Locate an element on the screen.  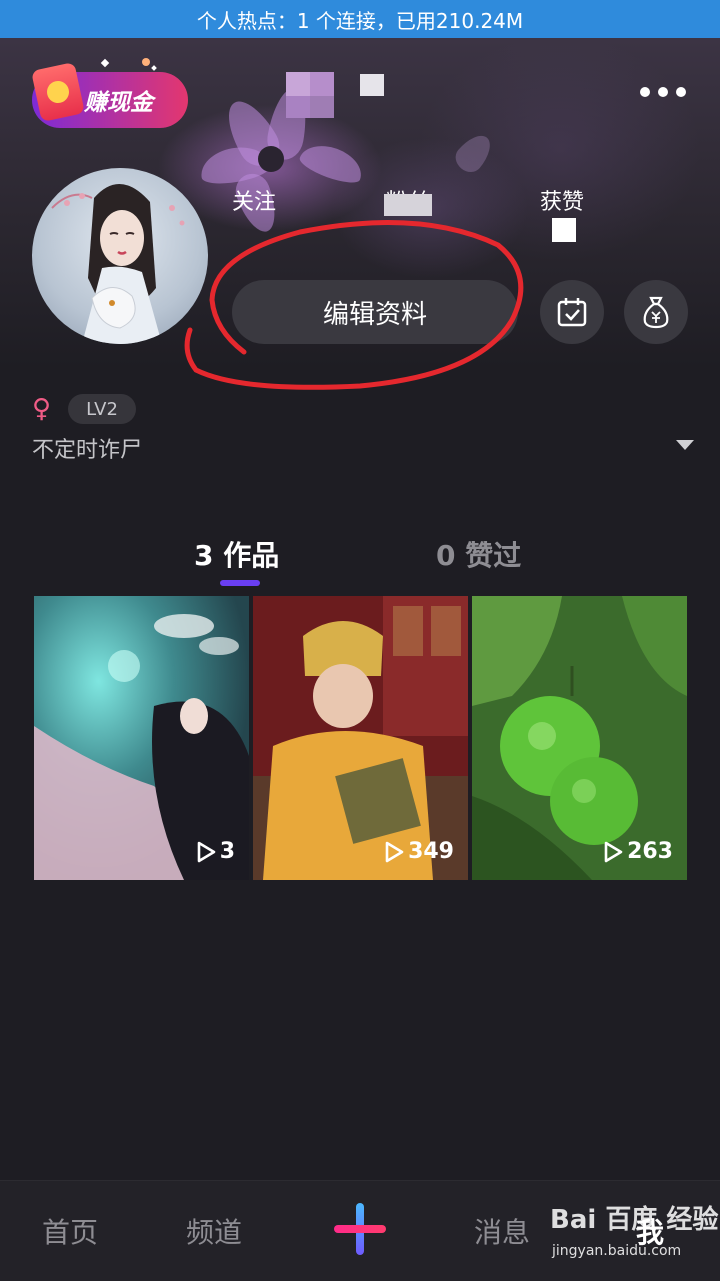
hotspot-status-bar: 个人热点：1 个连接，已用210.24M is located at coordinates (360, 19).